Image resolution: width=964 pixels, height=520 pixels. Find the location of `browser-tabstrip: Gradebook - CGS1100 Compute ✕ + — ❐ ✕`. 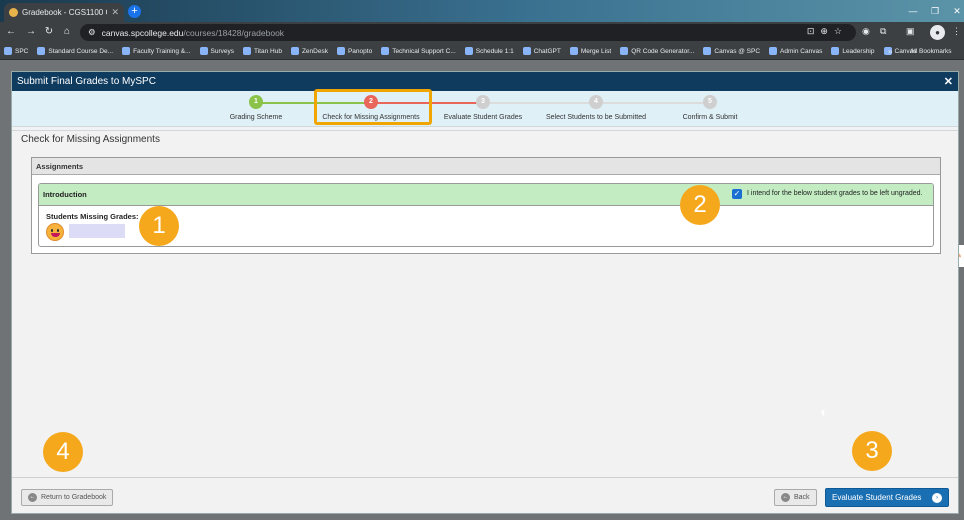

browser-tabstrip: Gradebook - CGS1100 Compute ✕ + — ❐ ✕ is located at coordinates (482, 11).